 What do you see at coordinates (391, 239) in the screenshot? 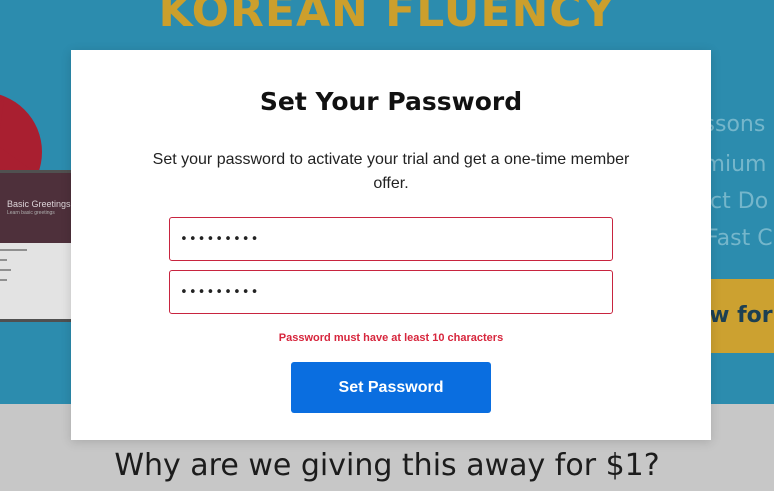
I see `password-input` at bounding box center [391, 239].